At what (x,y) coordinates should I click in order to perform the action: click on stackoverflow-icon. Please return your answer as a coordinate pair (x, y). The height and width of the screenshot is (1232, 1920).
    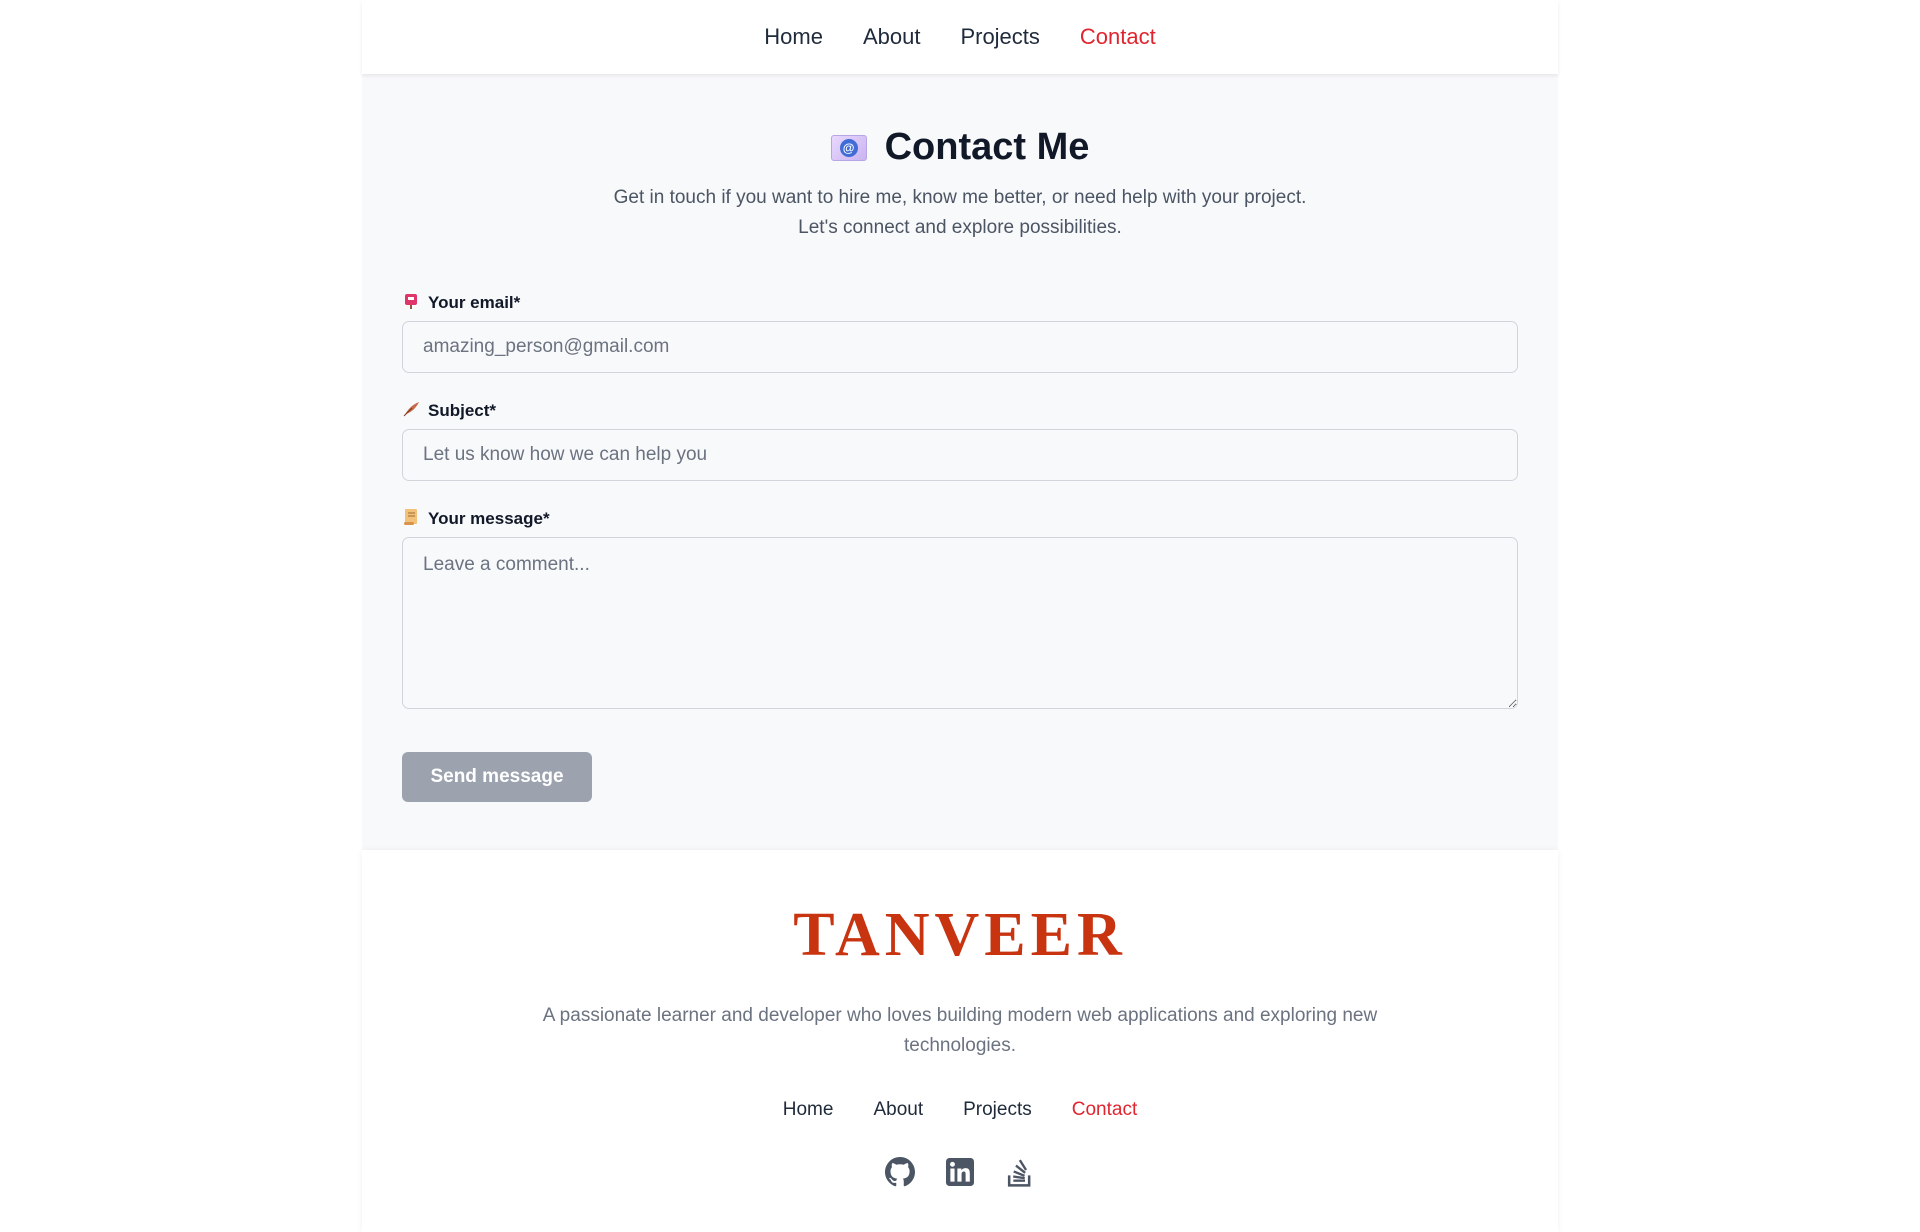
    Looking at the image, I should click on (1020, 1172).